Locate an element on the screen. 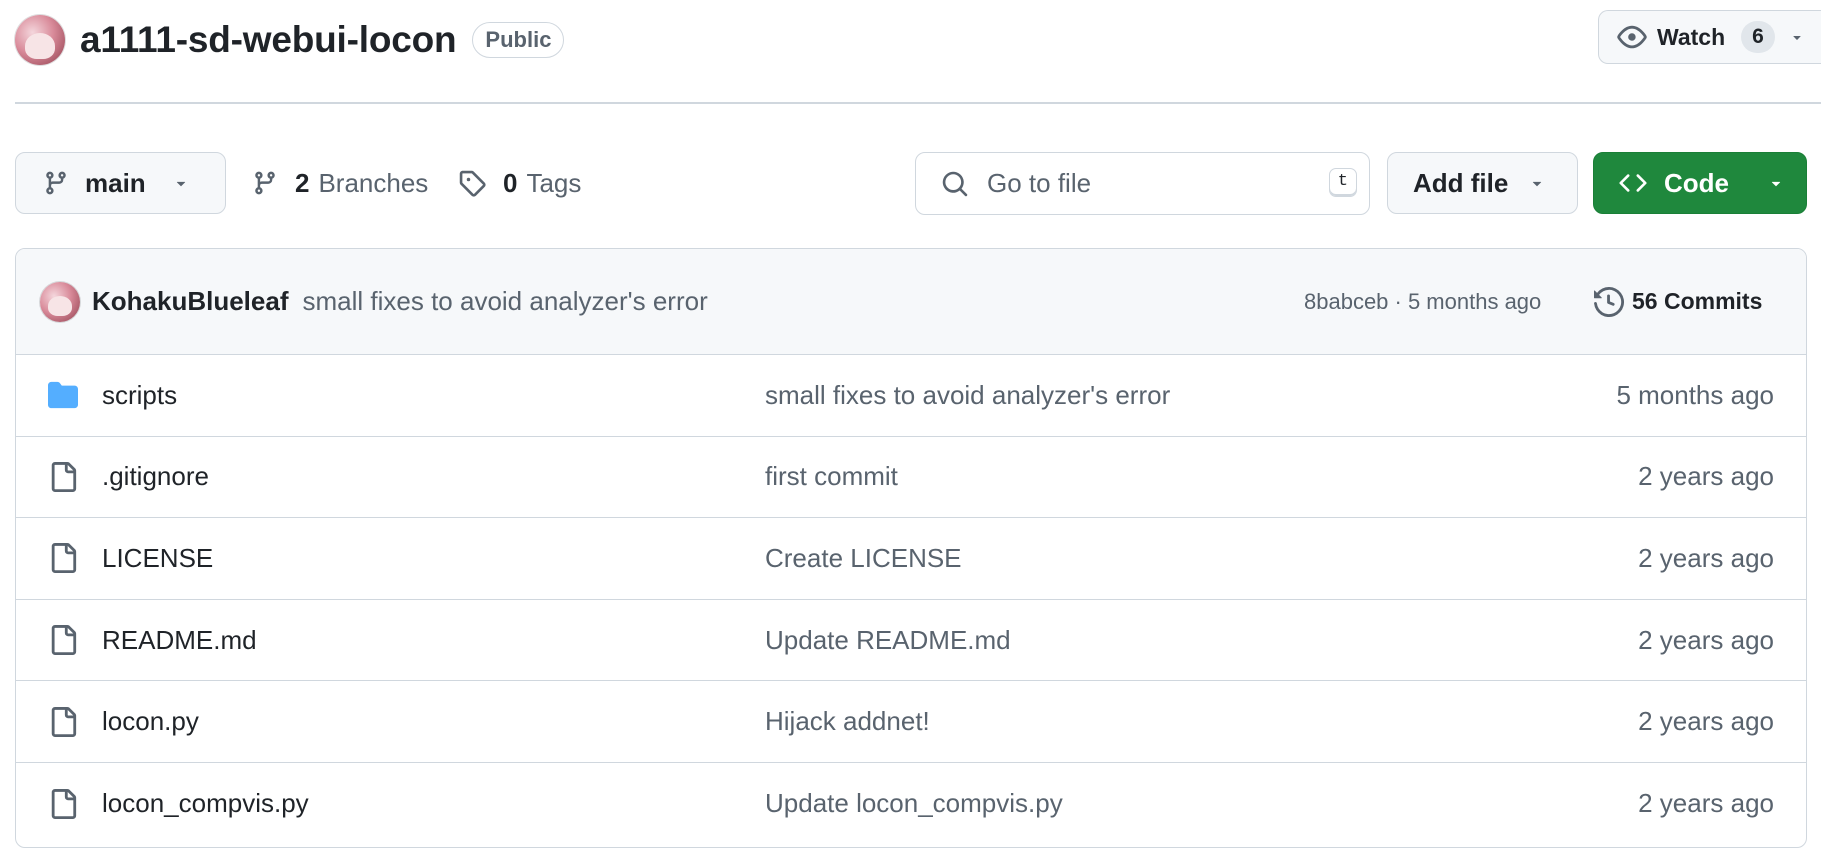 The image size is (1821, 863). search-input is located at coordinates (1147, 183).